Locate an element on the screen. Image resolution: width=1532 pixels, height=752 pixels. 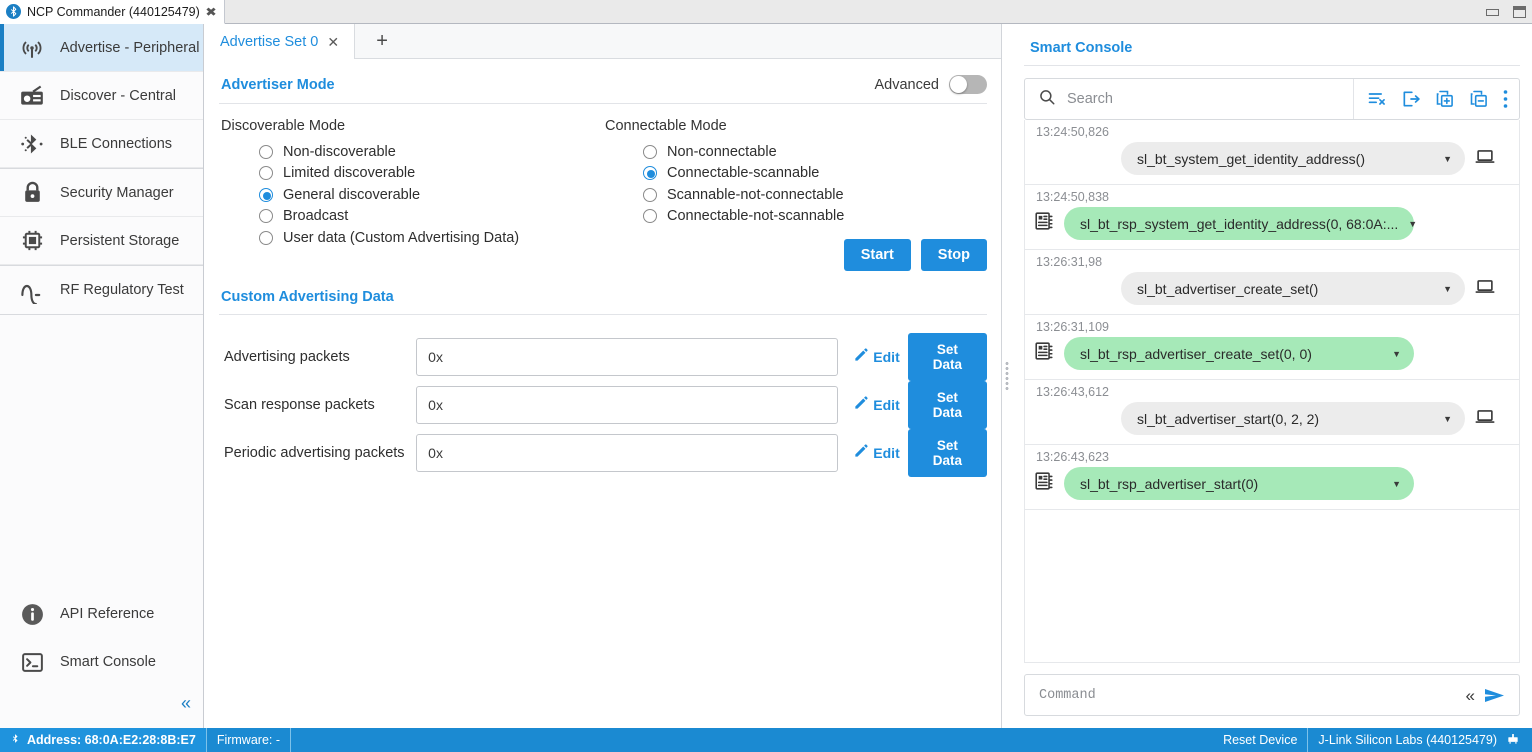
search-input is located at coordinates (1210, 99).